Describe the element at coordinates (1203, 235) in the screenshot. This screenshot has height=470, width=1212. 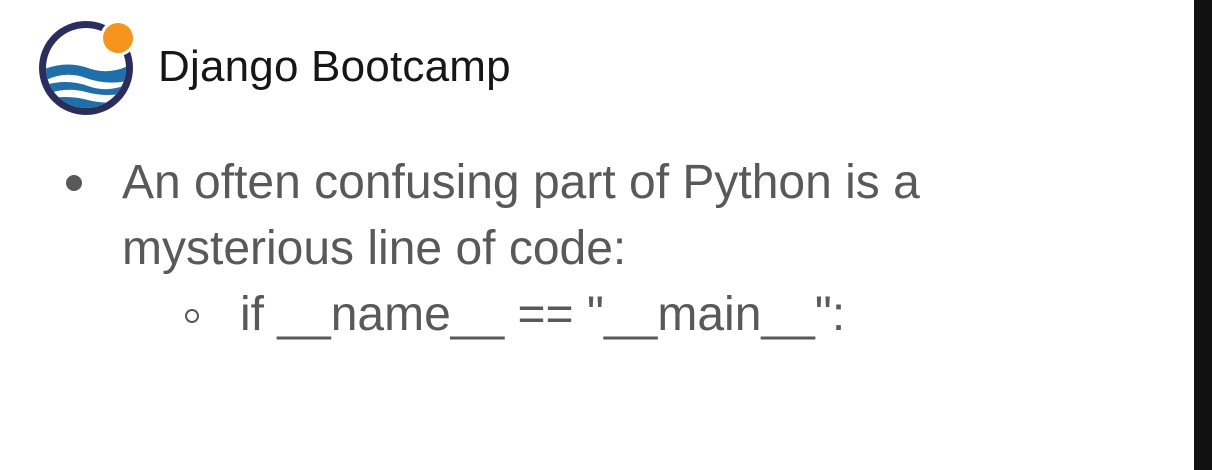
I see `window-edge` at that location.